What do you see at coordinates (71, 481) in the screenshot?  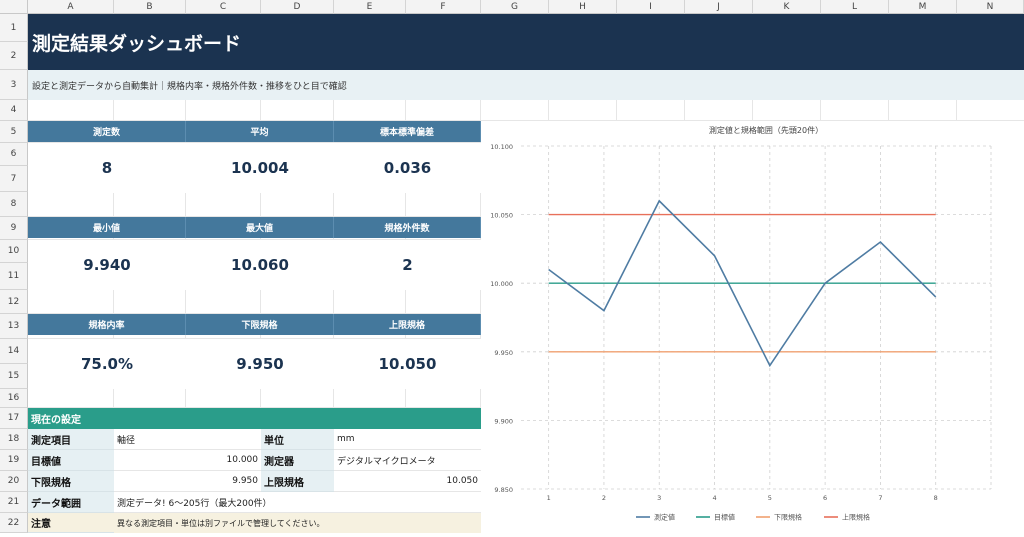 I see `settings-lower-label: 下限規格` at bounding box center [71, 481].